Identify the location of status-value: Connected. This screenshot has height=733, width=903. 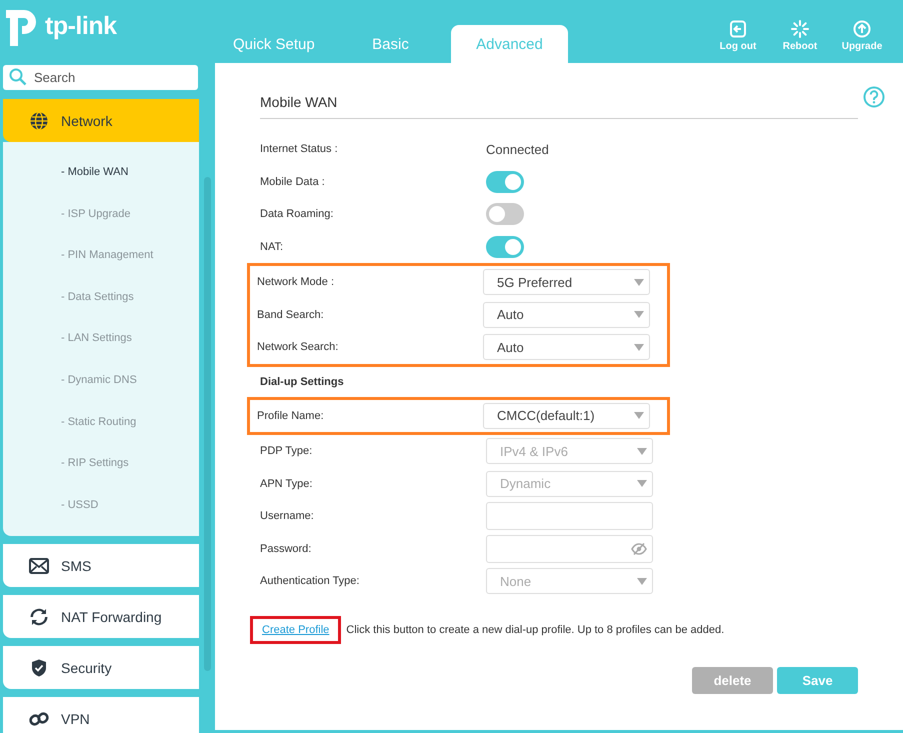
(517, 149).